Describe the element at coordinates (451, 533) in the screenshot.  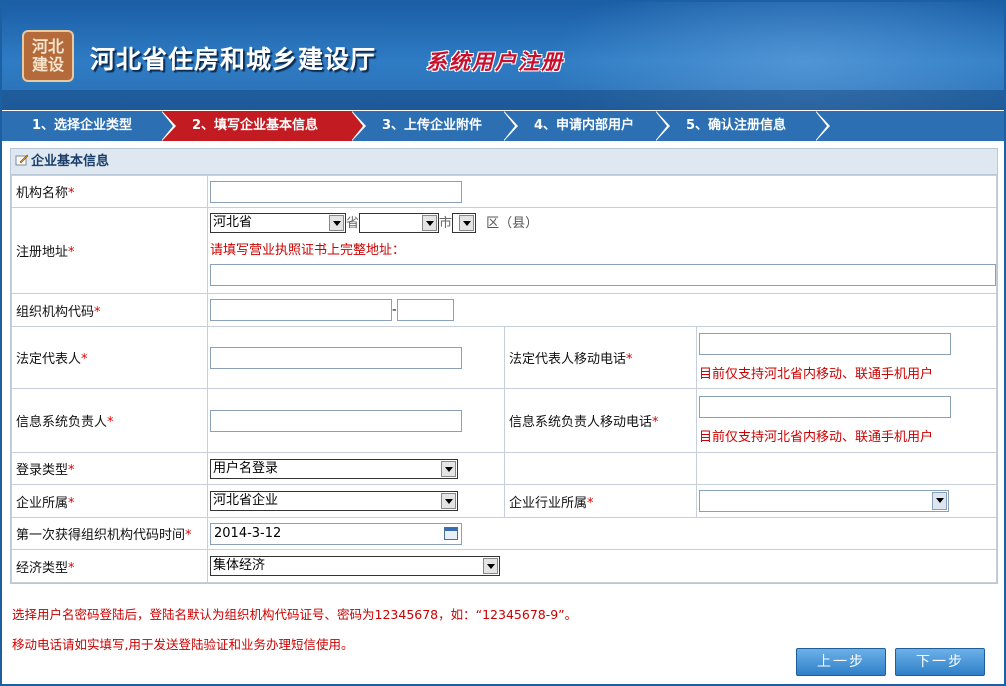
I see `calendar-icon` at that location.